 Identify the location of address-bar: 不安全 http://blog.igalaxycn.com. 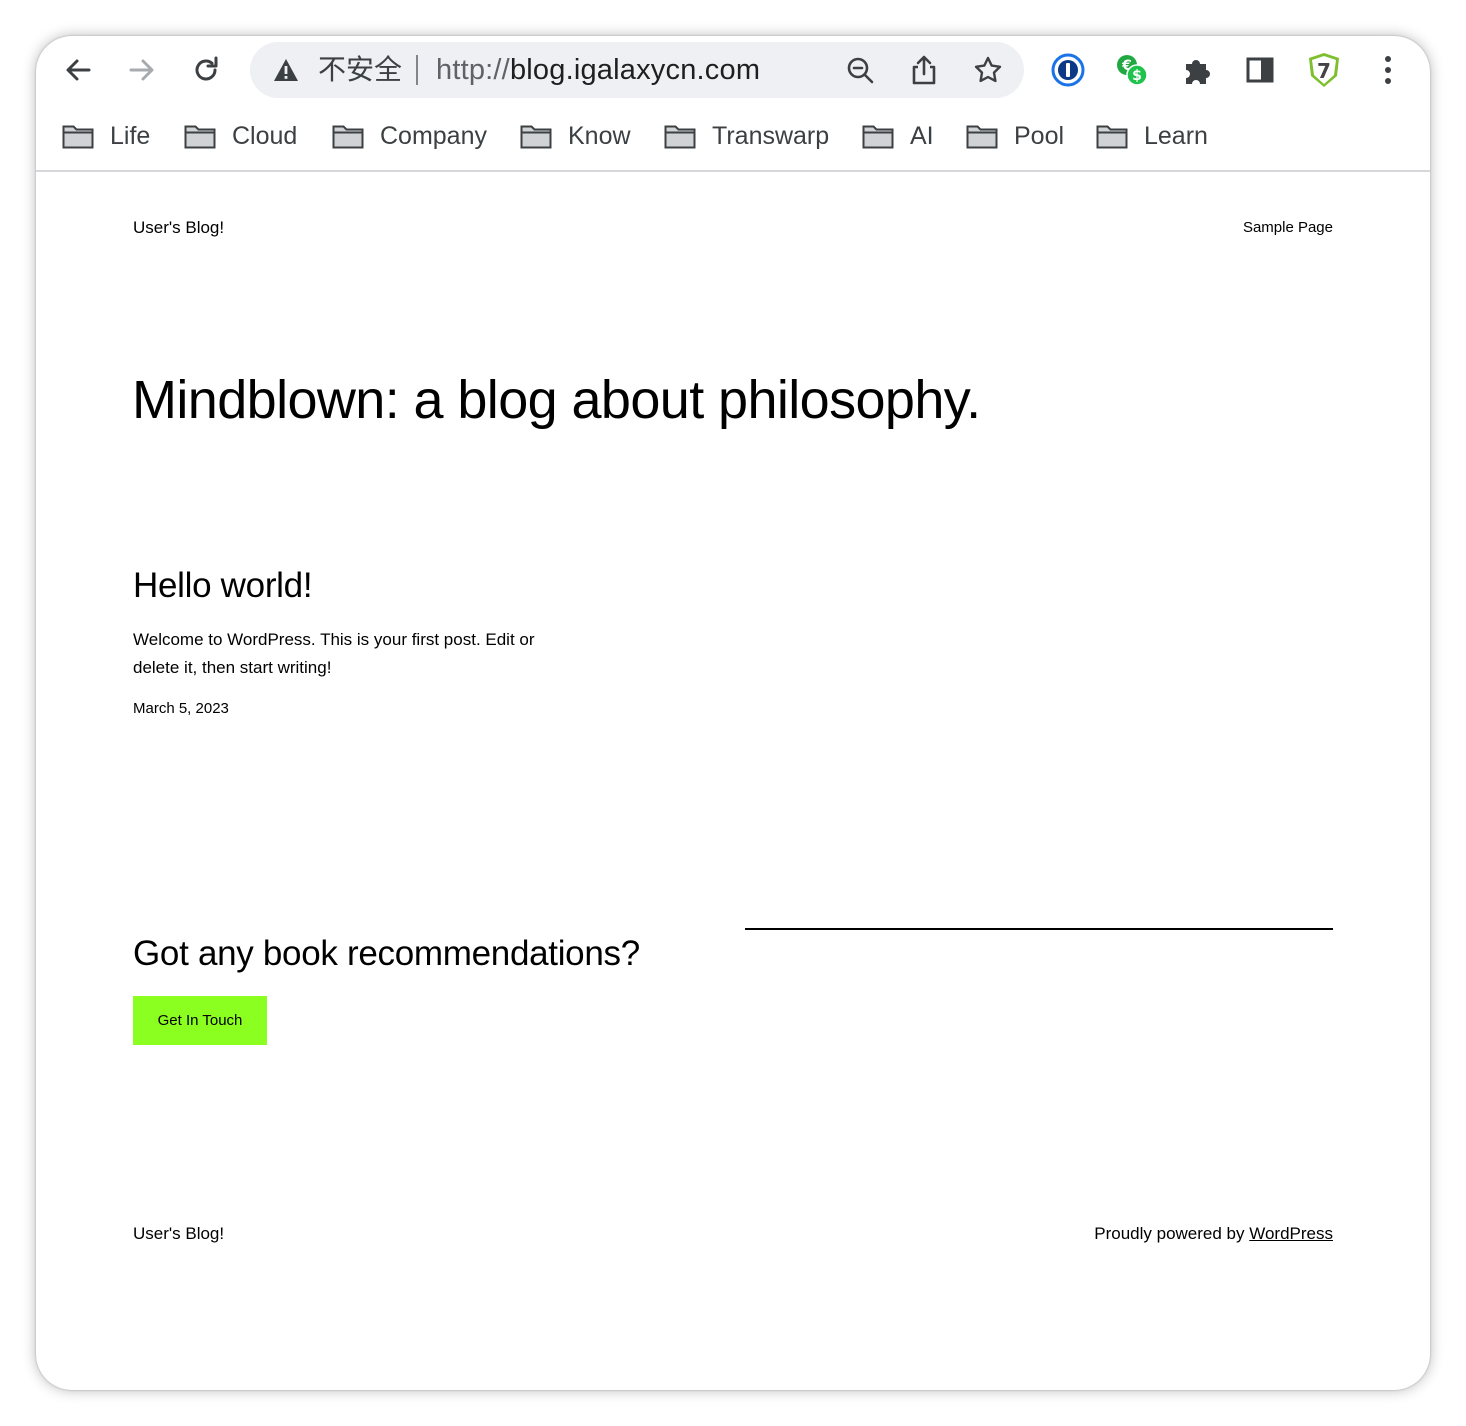
(637, 70).